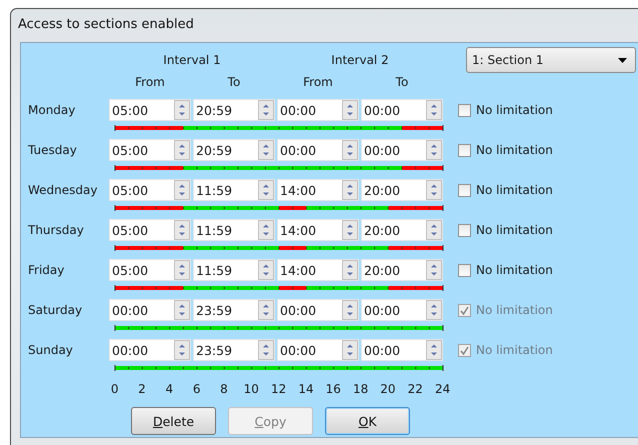 The image size is (638, 445). Describe the element at coordinates (333, 389) in the screenshot. I see `axis-label: 16` at that location.